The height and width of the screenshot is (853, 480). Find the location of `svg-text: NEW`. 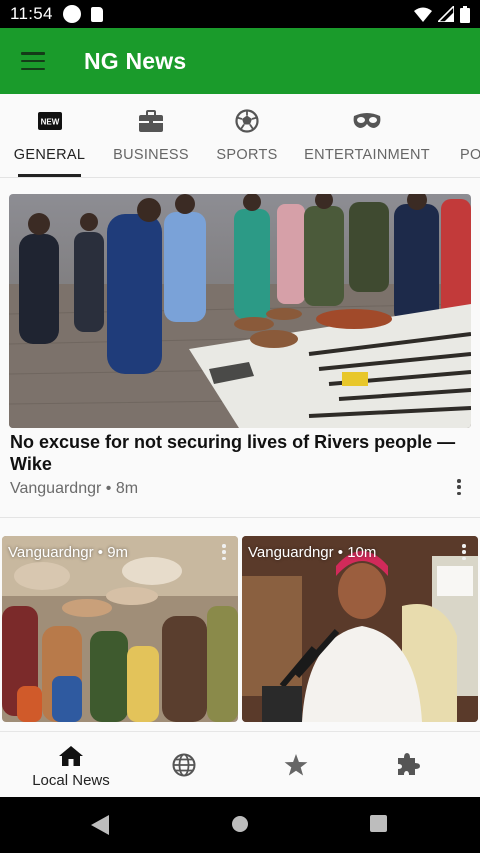

svg-text: NEW is located at coordinates (49, 122).